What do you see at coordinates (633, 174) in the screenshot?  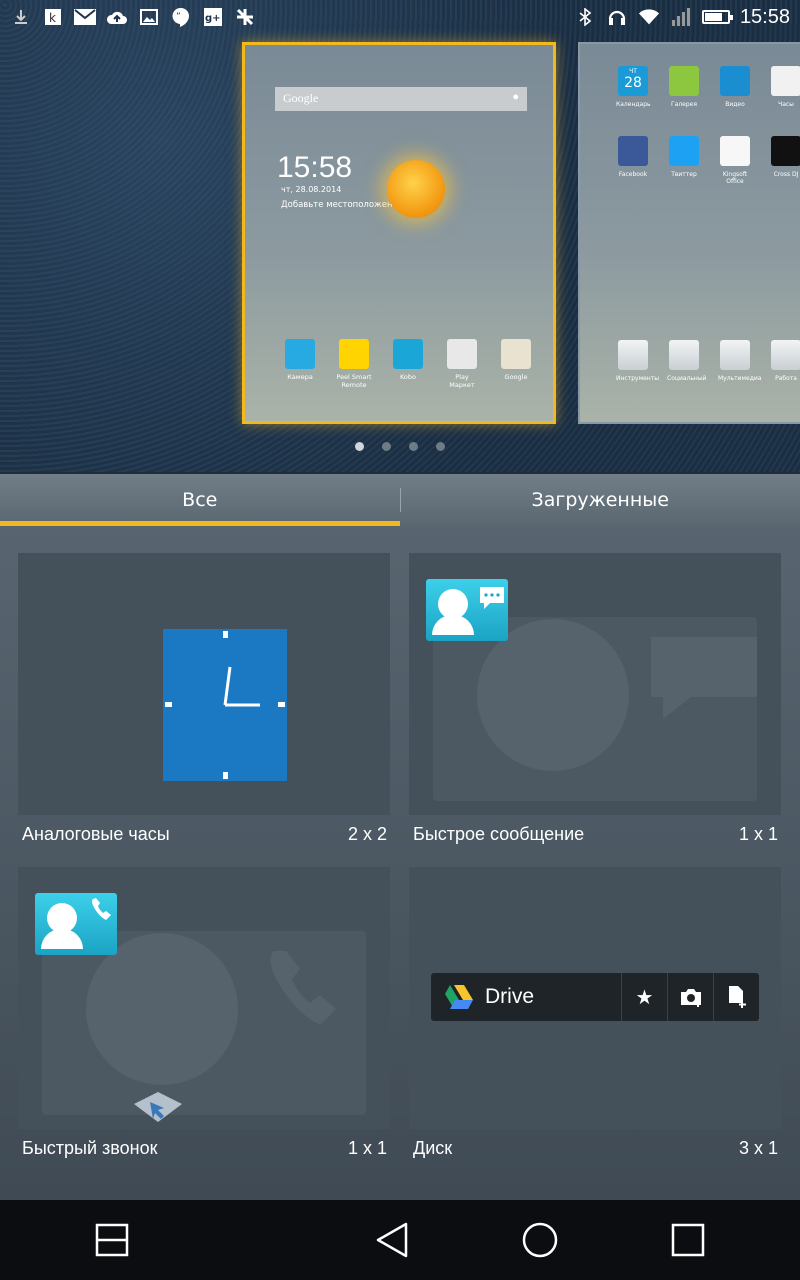 I see `app-label: Facebook` at bounding box center [633, 174].